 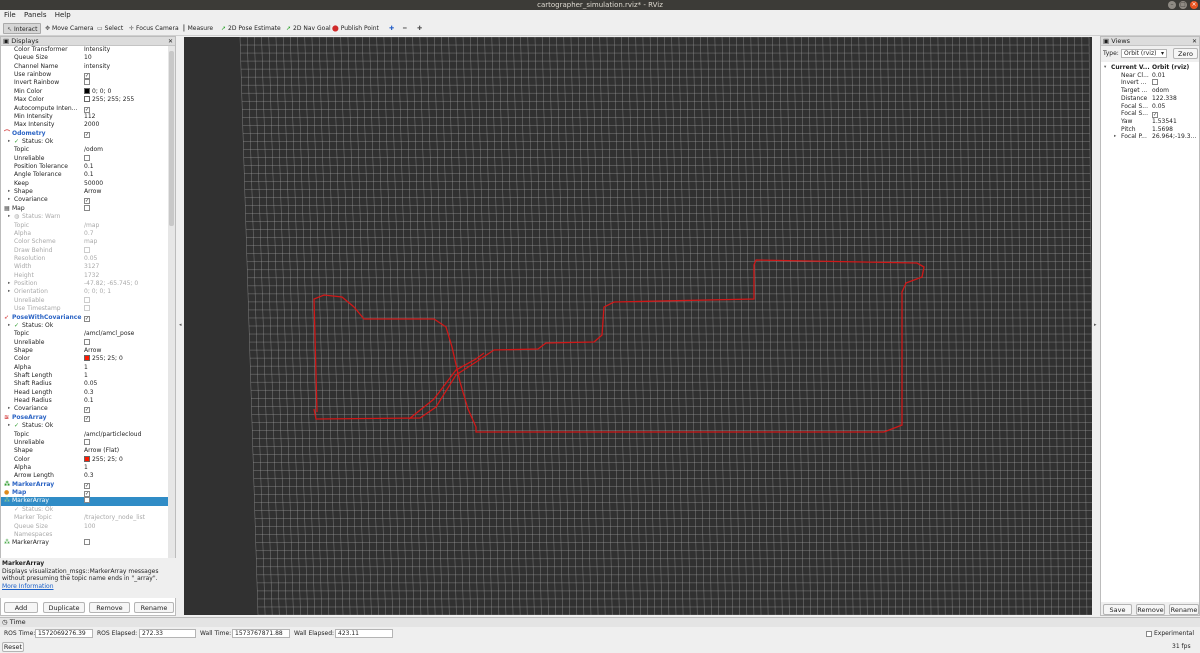 I want to click on display-row: Use Timestamp, so click(x=85, y=309).